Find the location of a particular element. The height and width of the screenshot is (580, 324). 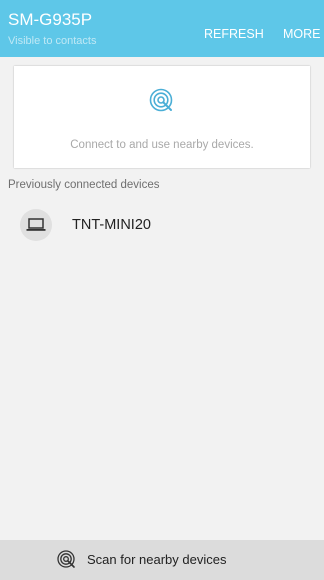

scan-nearby-label: Scan for nearby devices is located at coordinates (157, 559).